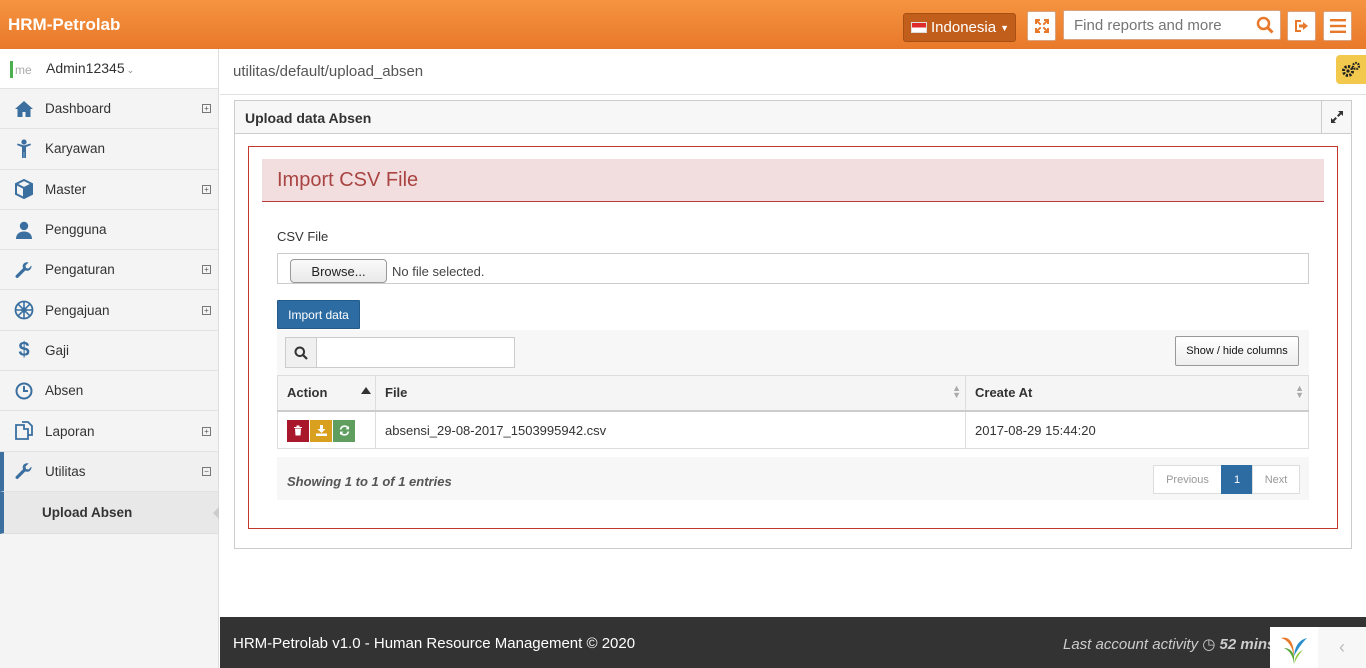 The image size is (1366, 668). What do you see at coordinates (24, 109) in the screenshot?
I see `home-icon` at bounding box center [24, 109].